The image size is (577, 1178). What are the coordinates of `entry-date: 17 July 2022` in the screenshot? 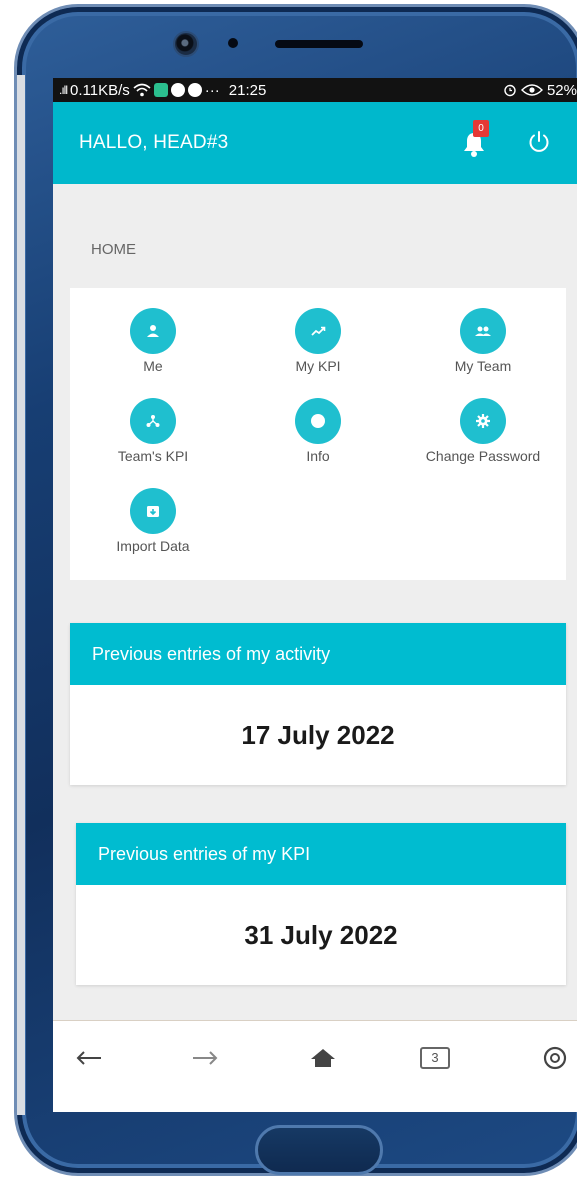 It's located at (318, 734).